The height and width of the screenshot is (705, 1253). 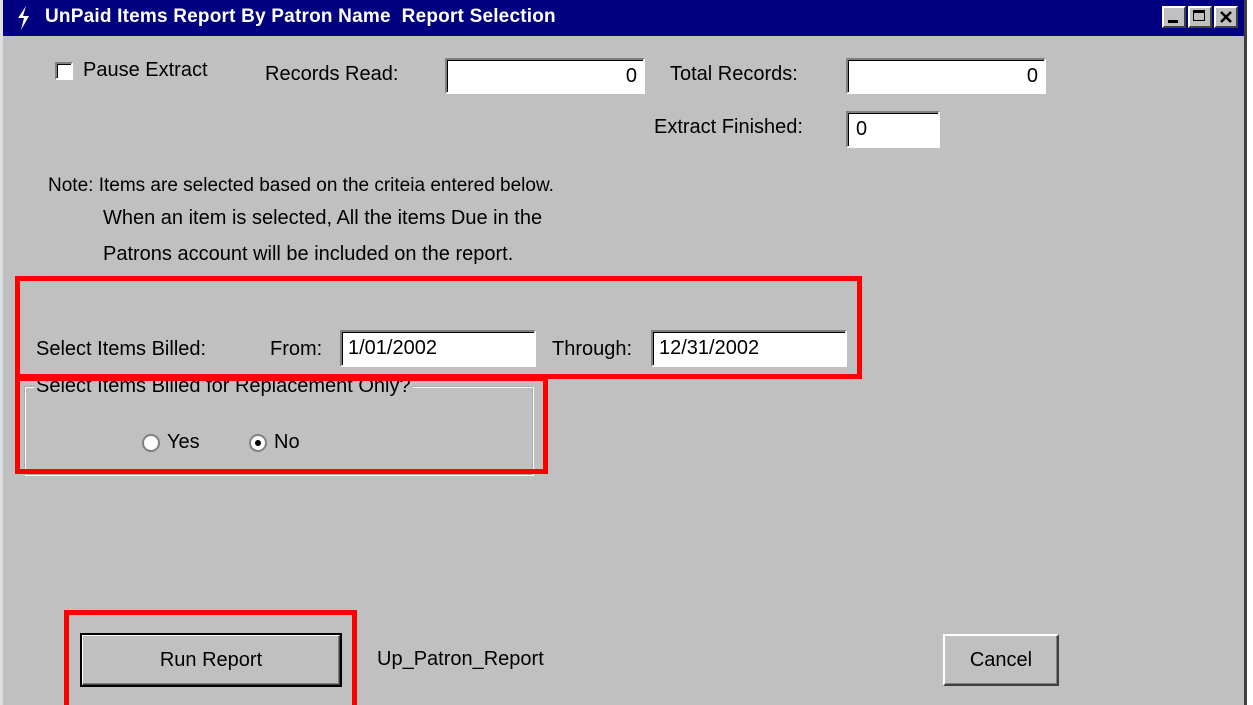 What do you see at coordinates (592, 349) in the screenshot?
I see `through-label: Through:` at bounding box center [592, 349].